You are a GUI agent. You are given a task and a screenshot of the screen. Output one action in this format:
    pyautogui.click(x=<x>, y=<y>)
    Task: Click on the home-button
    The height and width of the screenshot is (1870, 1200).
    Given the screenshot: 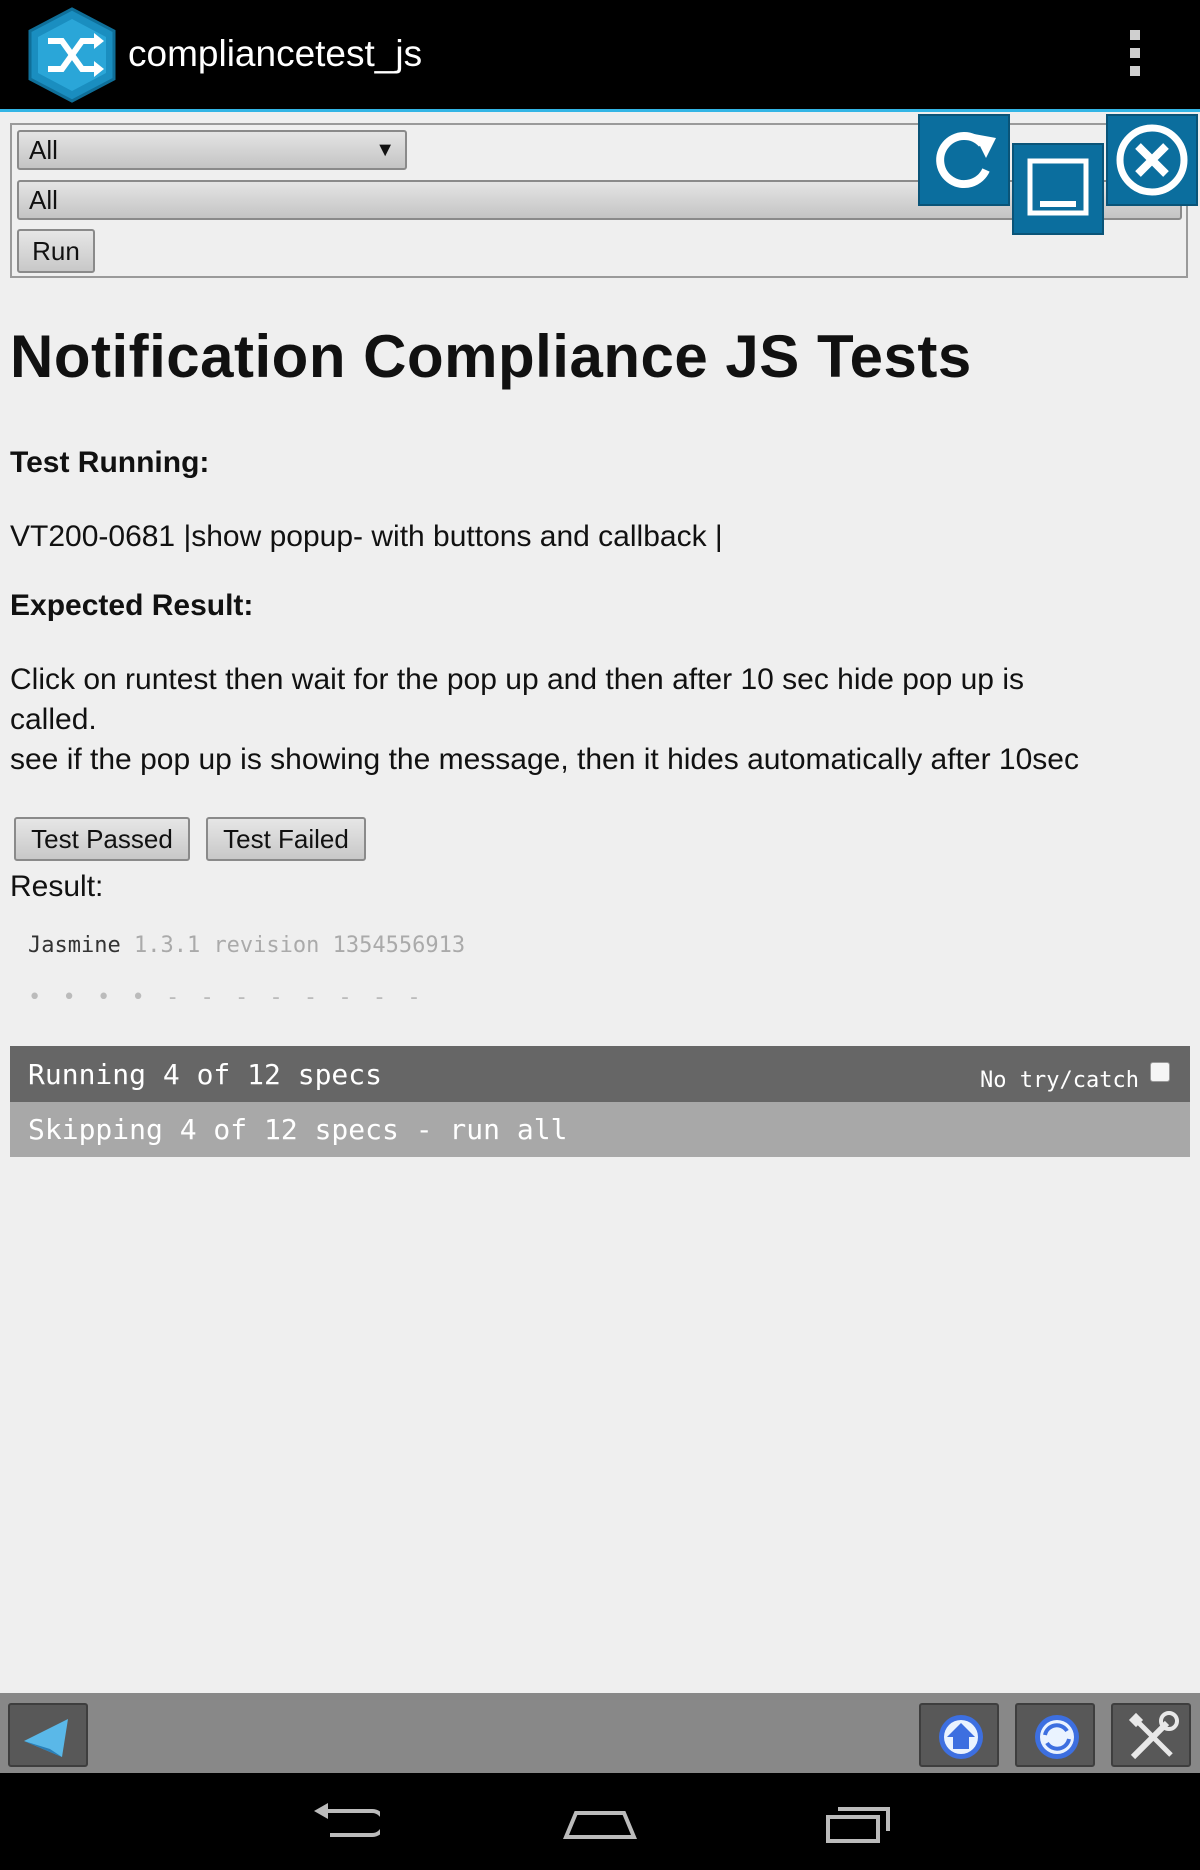 What is the action you would take?
    pyautogui.click(x=959, y=1735)
    